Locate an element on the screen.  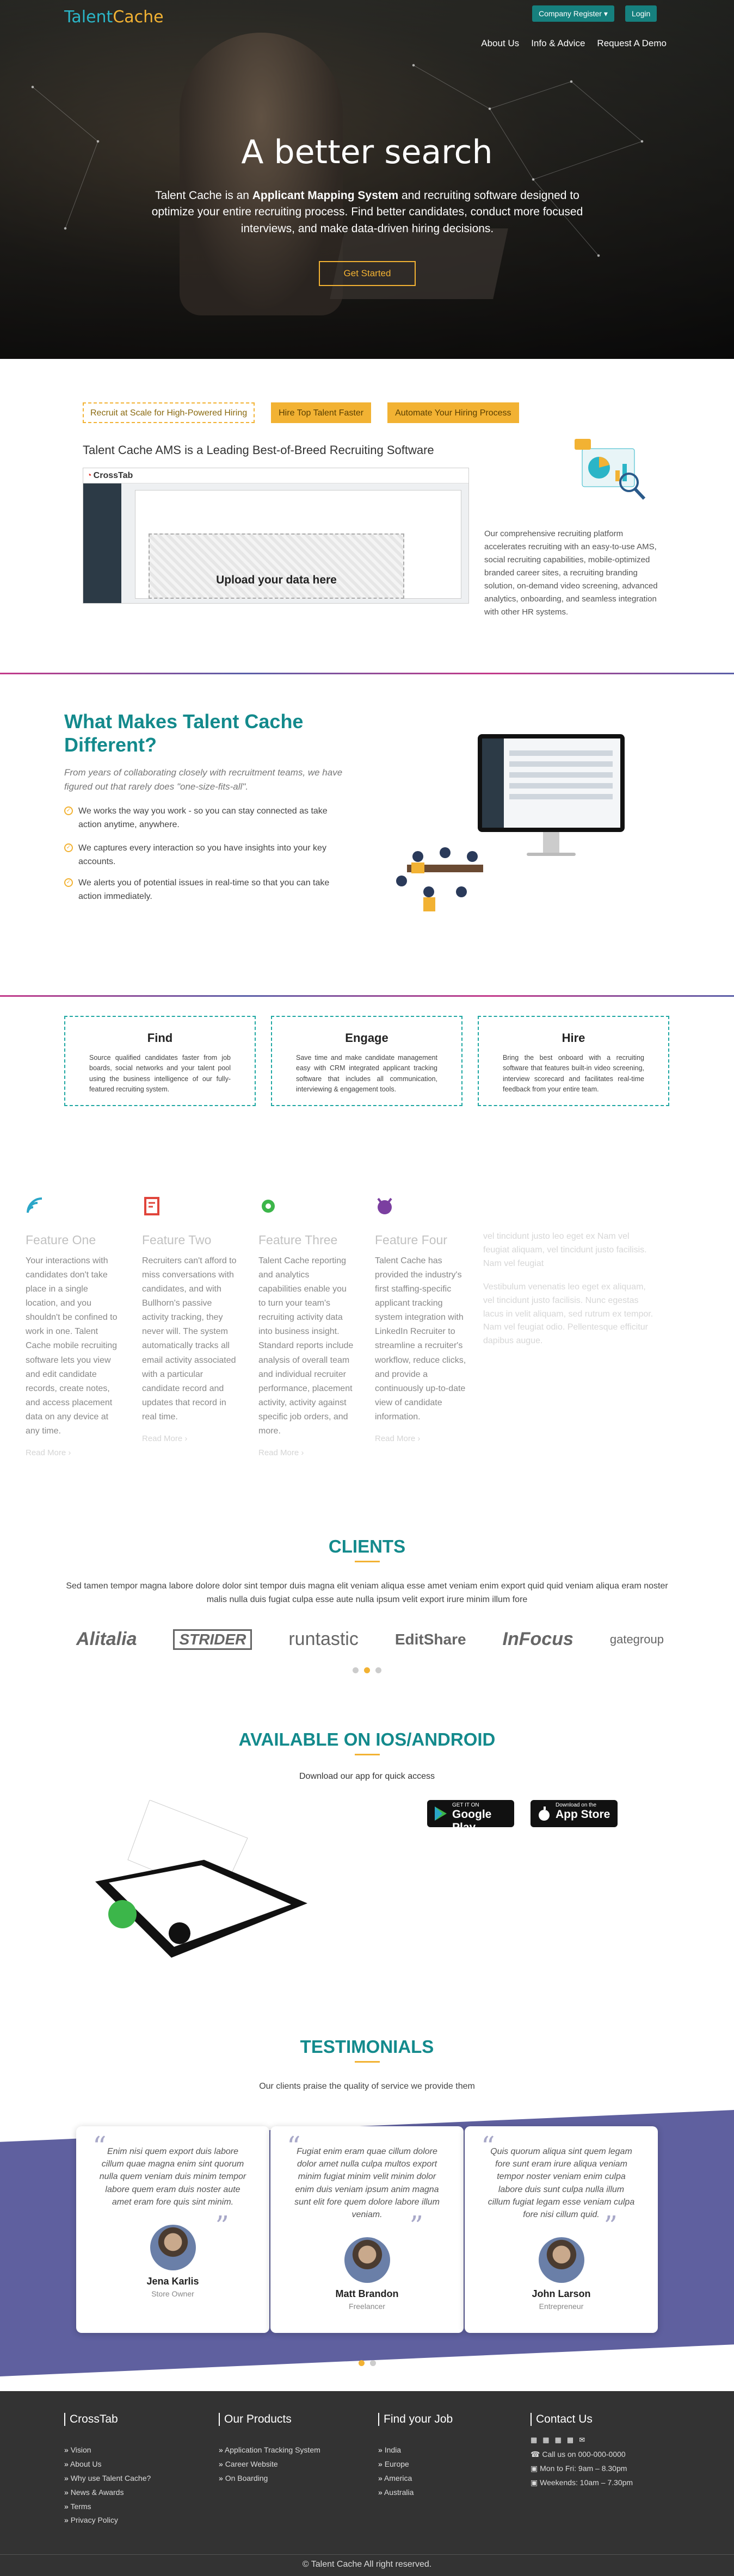
client-logo: EditShare is located at coordinates (430, 1639).